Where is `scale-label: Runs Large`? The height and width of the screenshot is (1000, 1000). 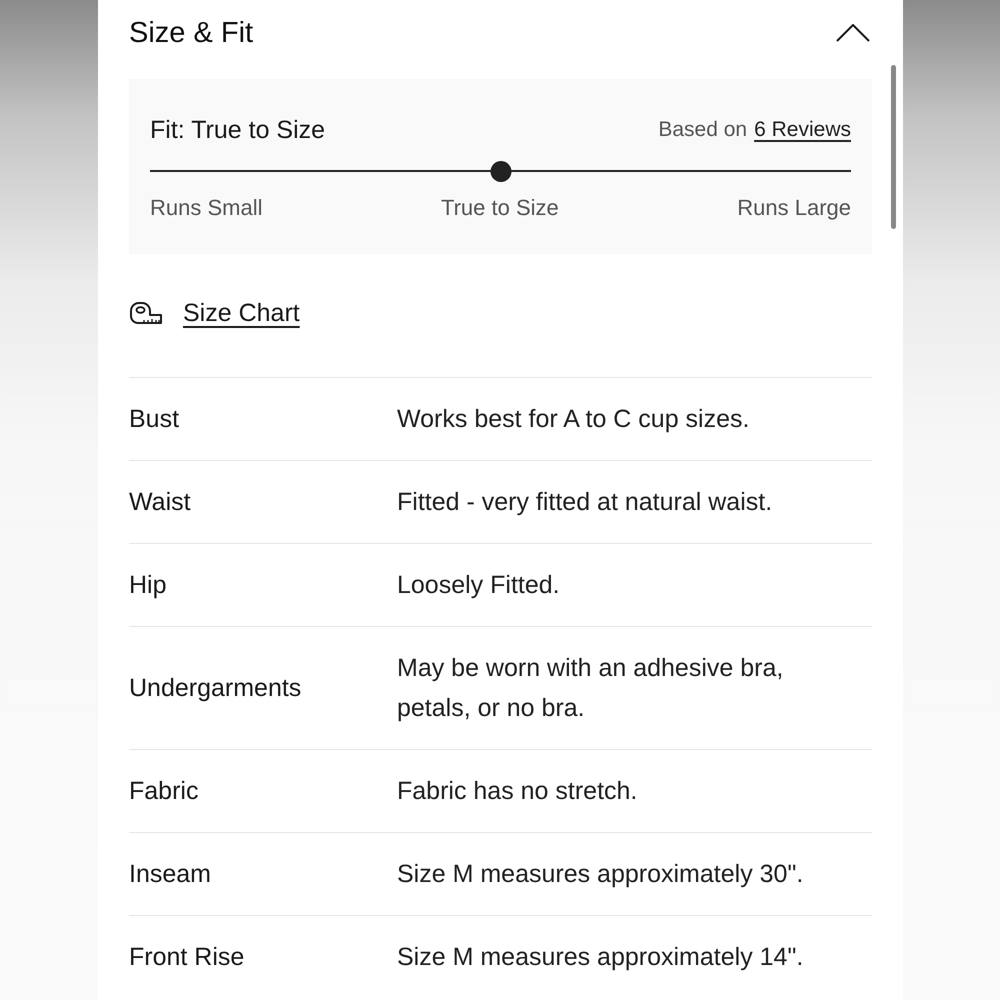 scale-label: Runs Large is located at coordinates (794, 208).